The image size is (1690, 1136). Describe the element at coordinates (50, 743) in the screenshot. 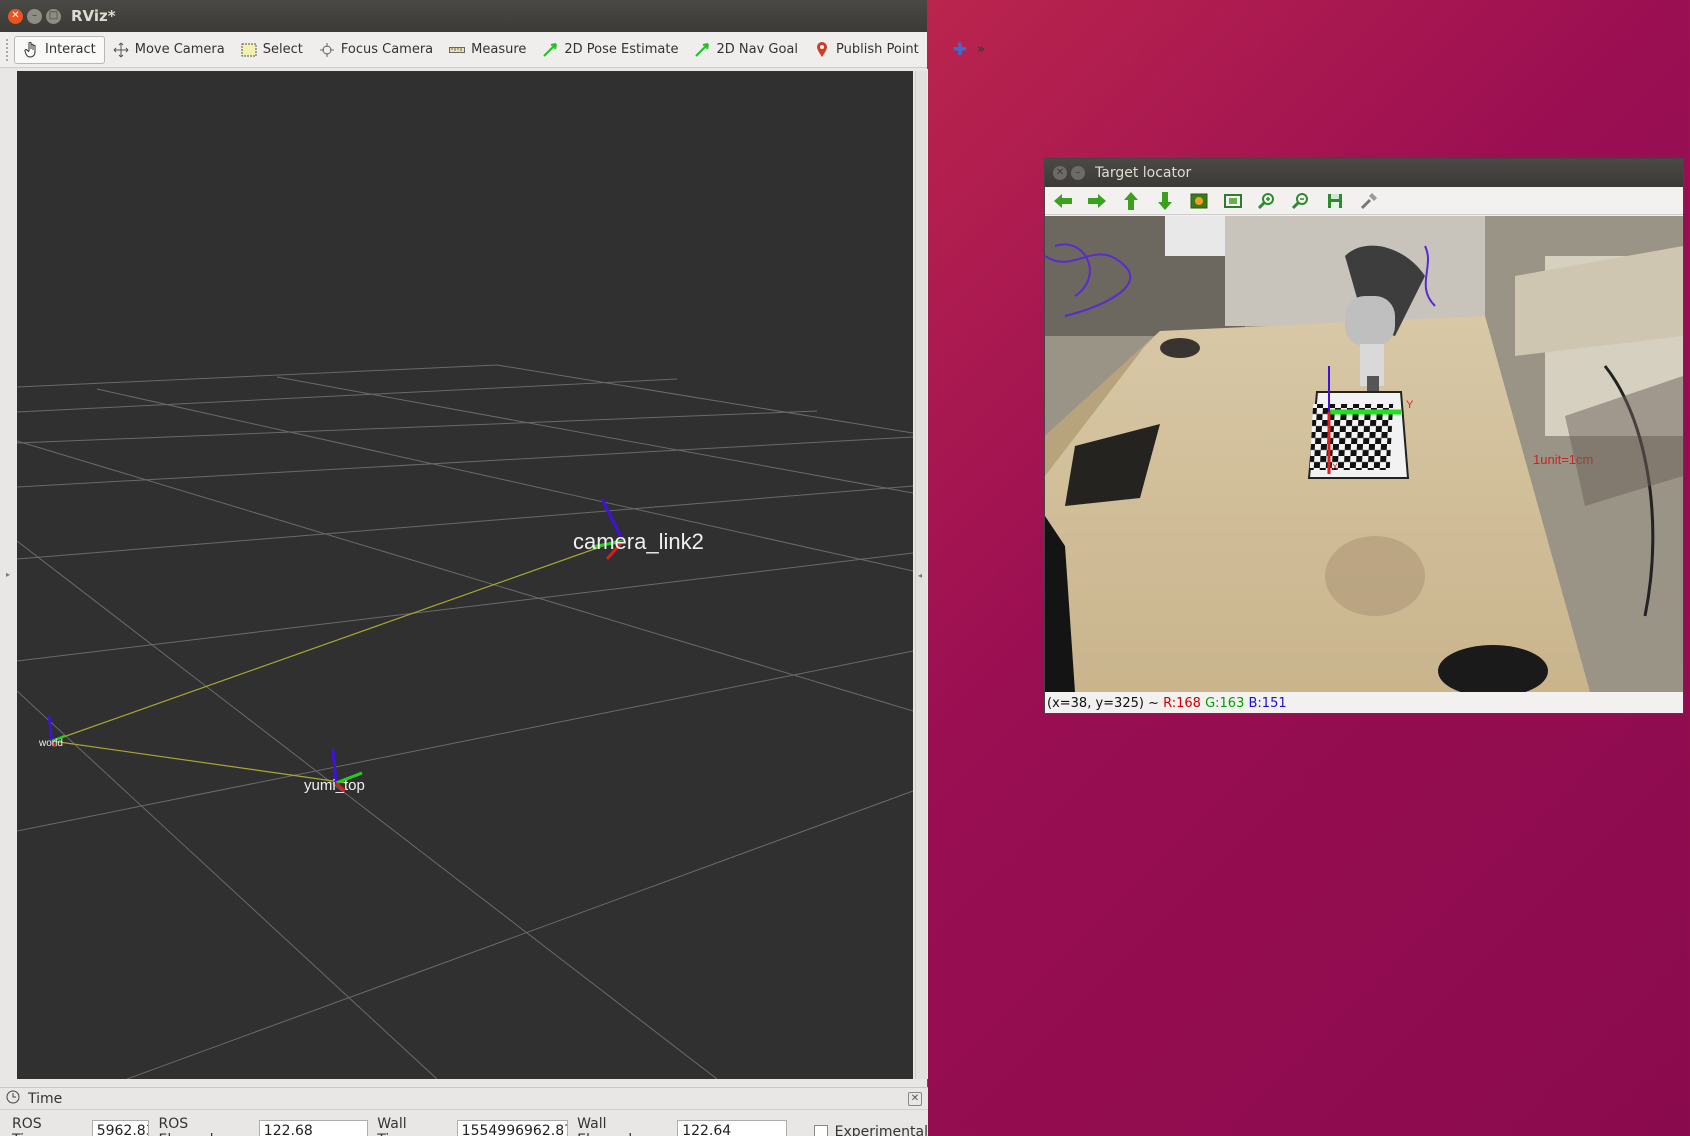

I see `frame-label-world: world` at that location.